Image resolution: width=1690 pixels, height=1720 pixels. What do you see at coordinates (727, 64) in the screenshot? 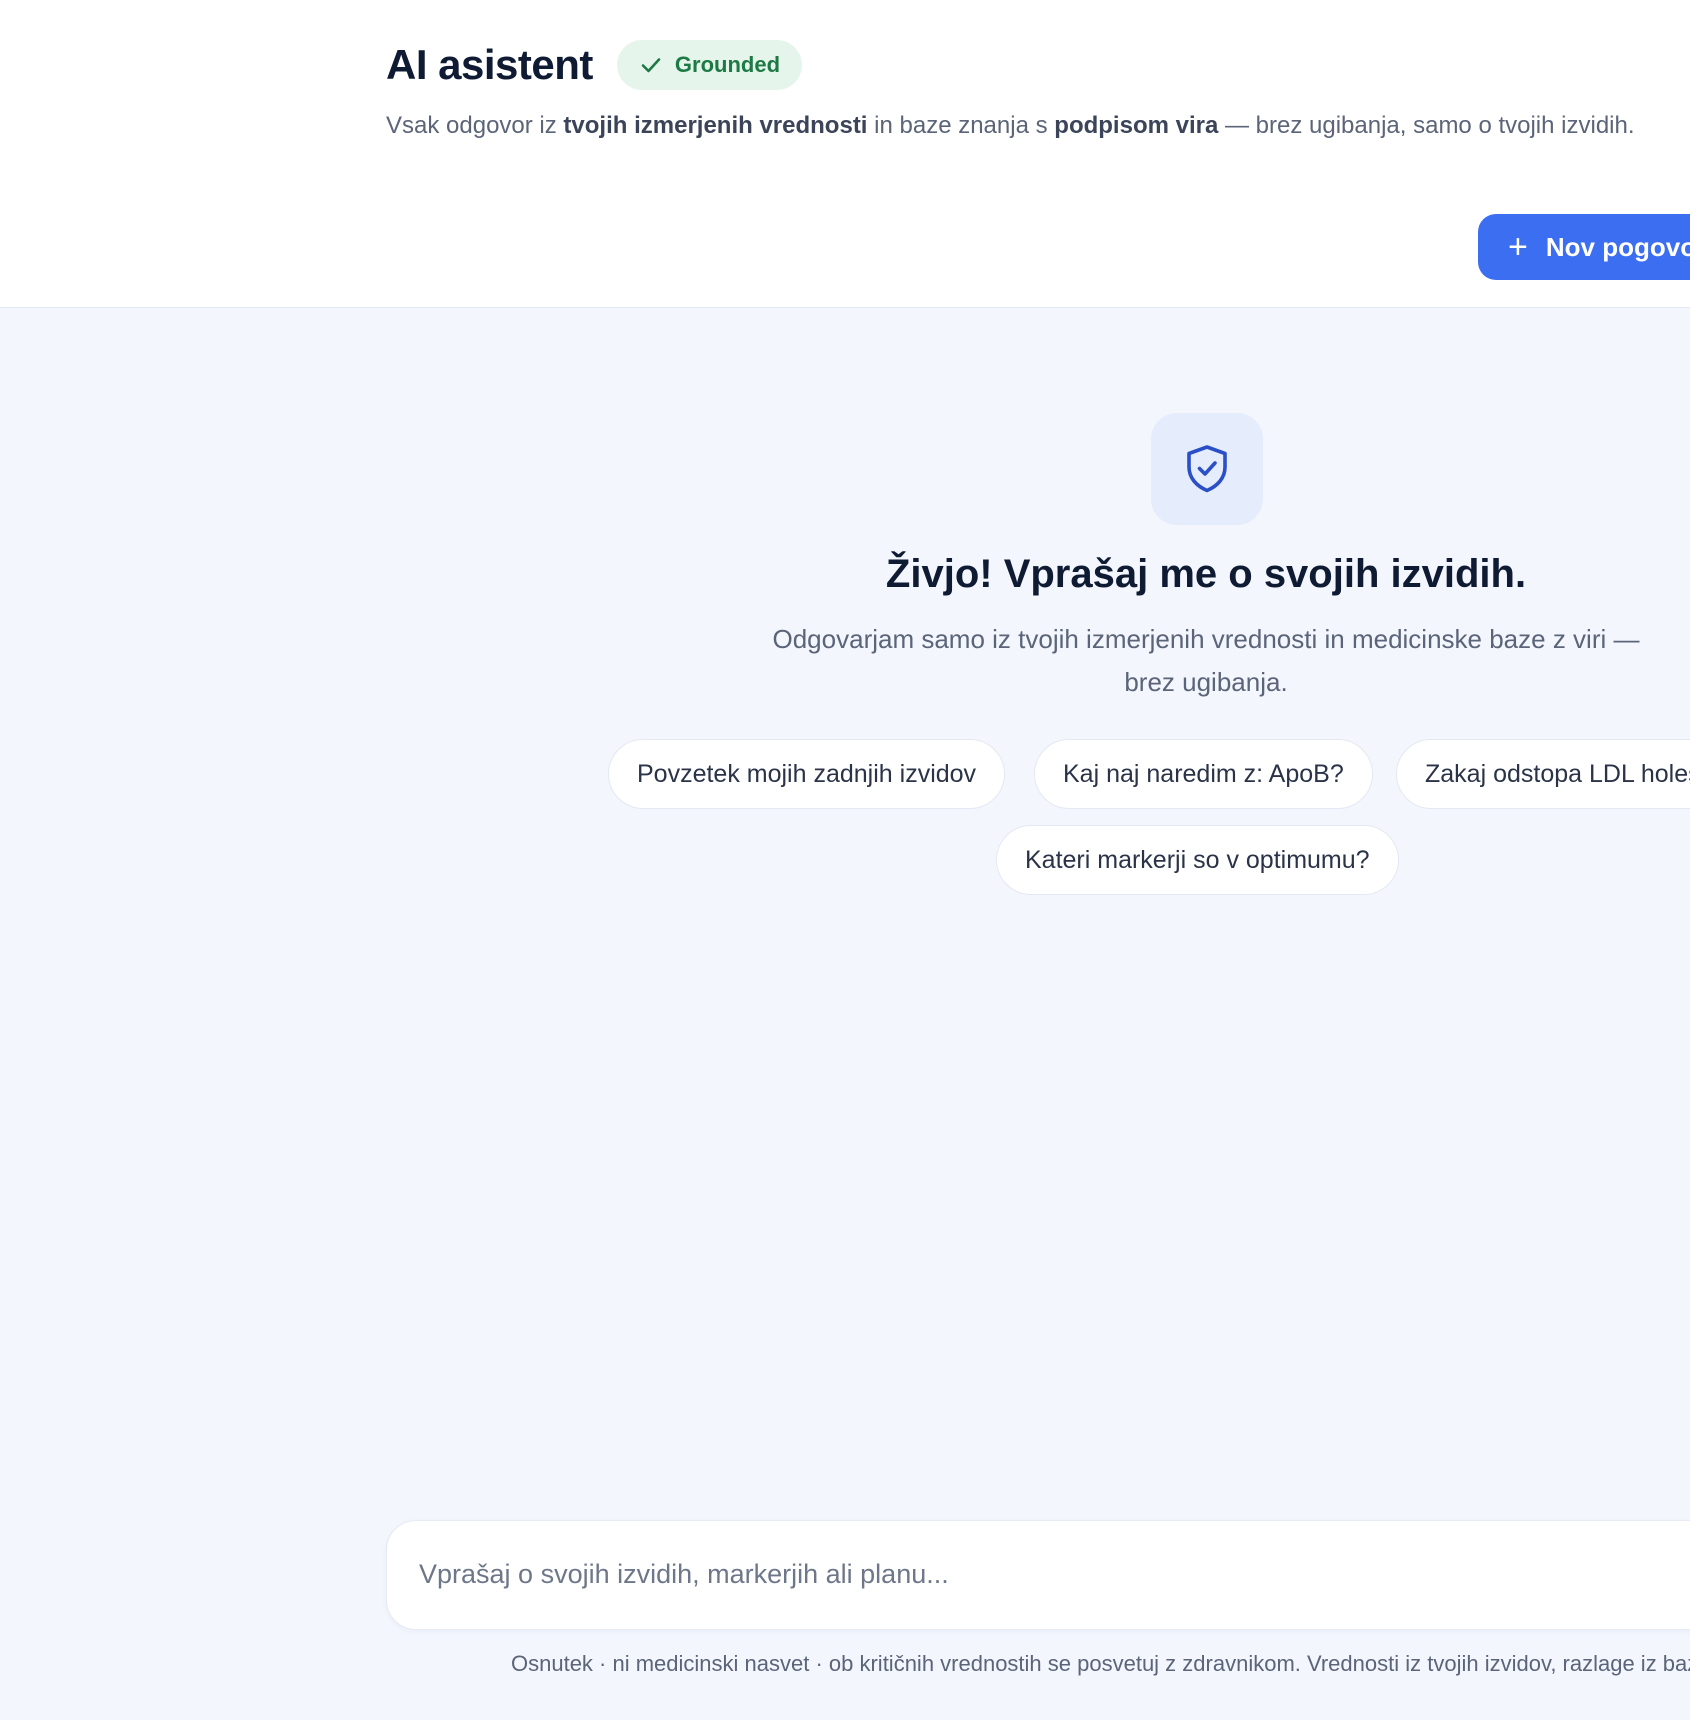
I see `grounded-badge-label: Grounded` at bounding box center [727, 64].